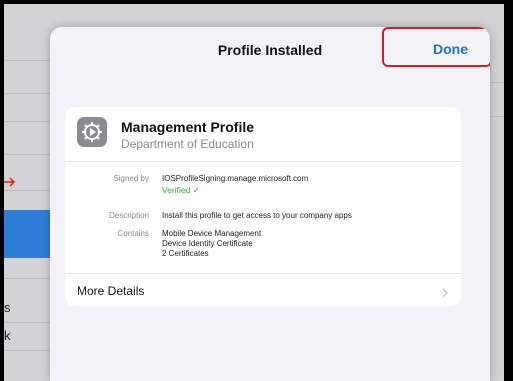 The height and width of the screenshot is (381, 513). Describe the element at coordinates (131, 178) in the screenshot. I see `signed-by-label: Signed by` at that location.